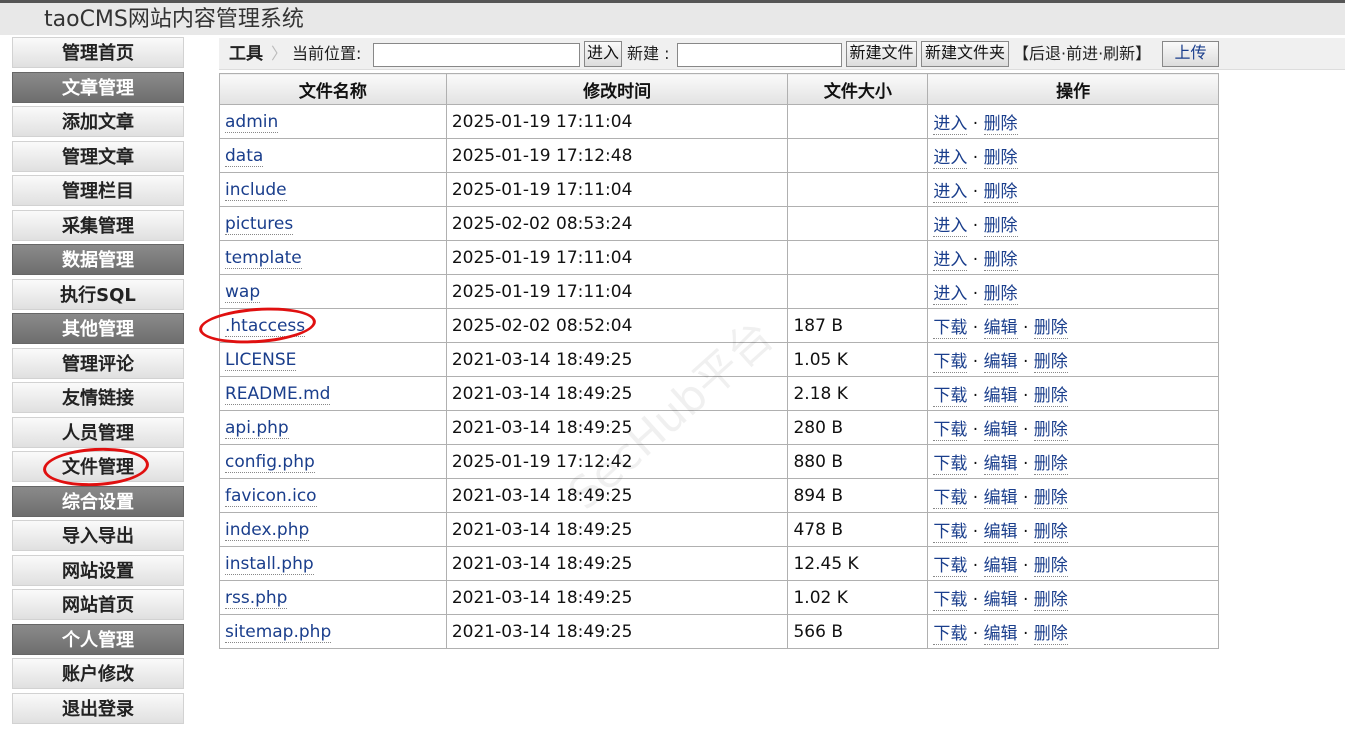  What do you see at coordinates (858, 495) in the screenshot?
I see `file-size-cell: 894 B` at bounding box center [858, 495].